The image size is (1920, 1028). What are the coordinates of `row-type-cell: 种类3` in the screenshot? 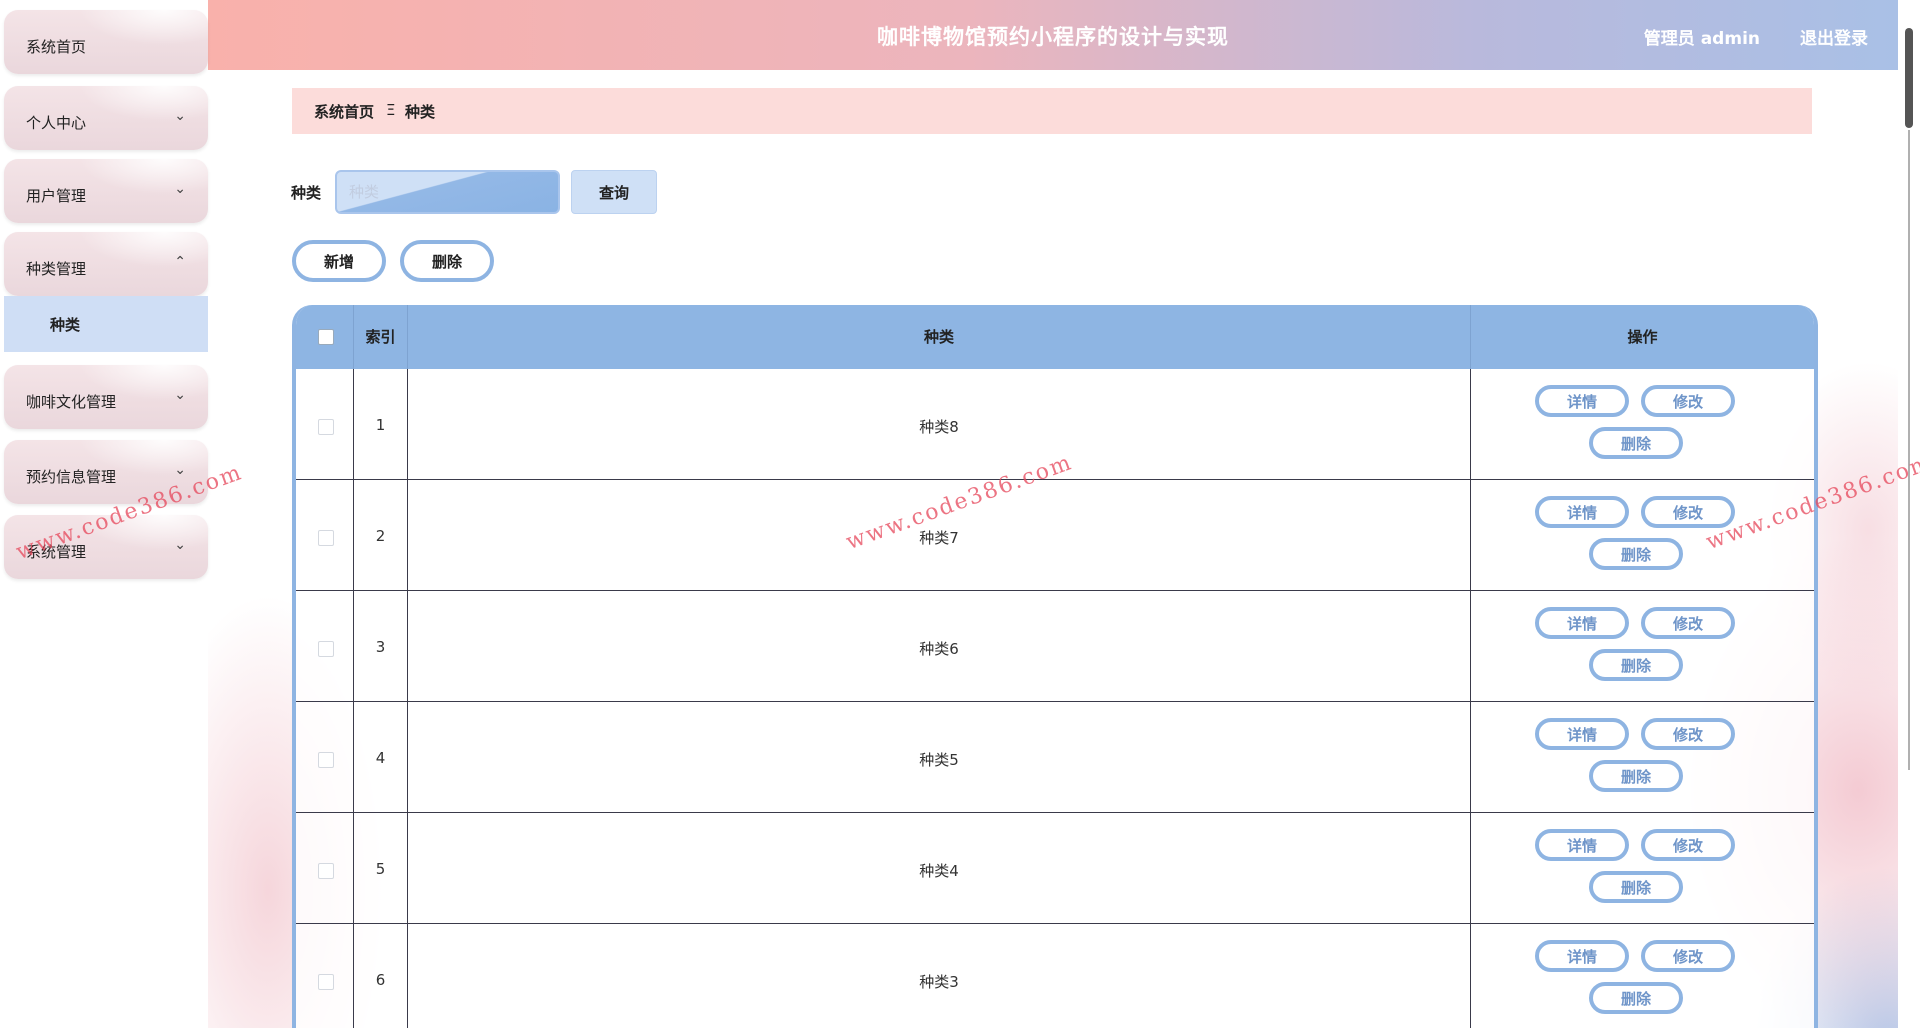 It's located at (939, 976).